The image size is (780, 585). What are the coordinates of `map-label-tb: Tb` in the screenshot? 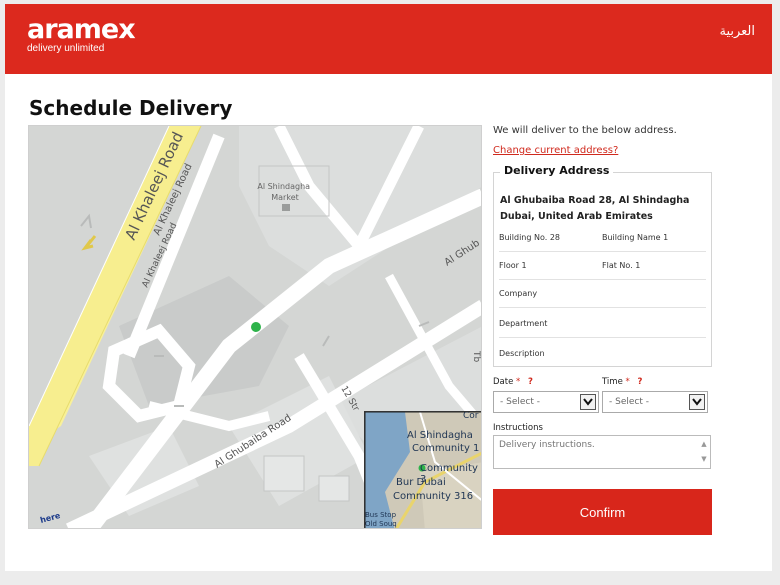 It's located at (476, 356).